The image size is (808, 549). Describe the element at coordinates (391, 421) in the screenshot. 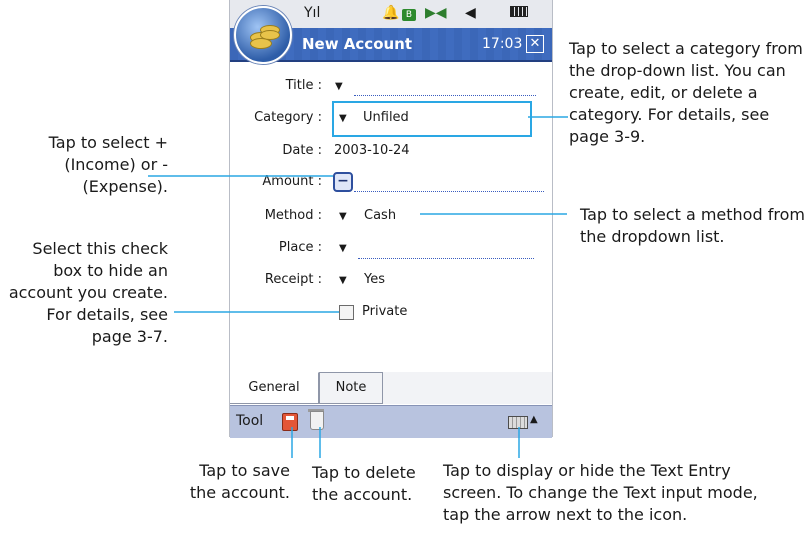

I see `command-bar: Tool ▲` at that location.